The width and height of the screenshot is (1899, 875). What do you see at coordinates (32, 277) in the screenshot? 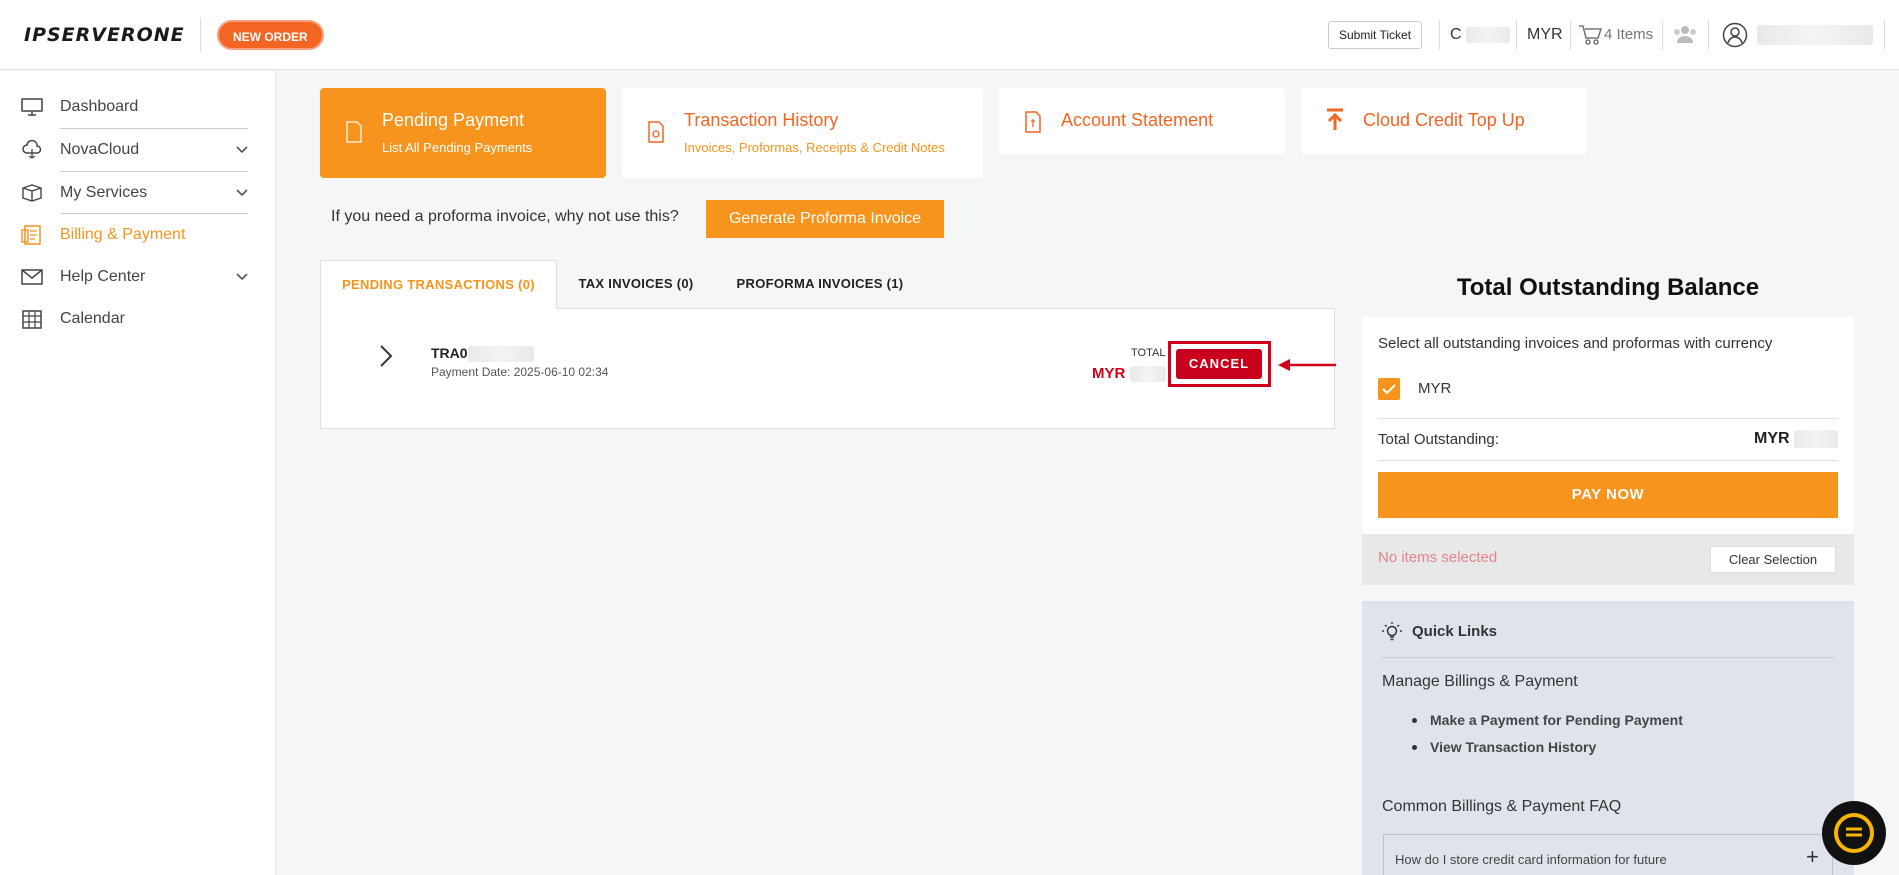
I see `mail-icon` at bounding box center [32, 277].